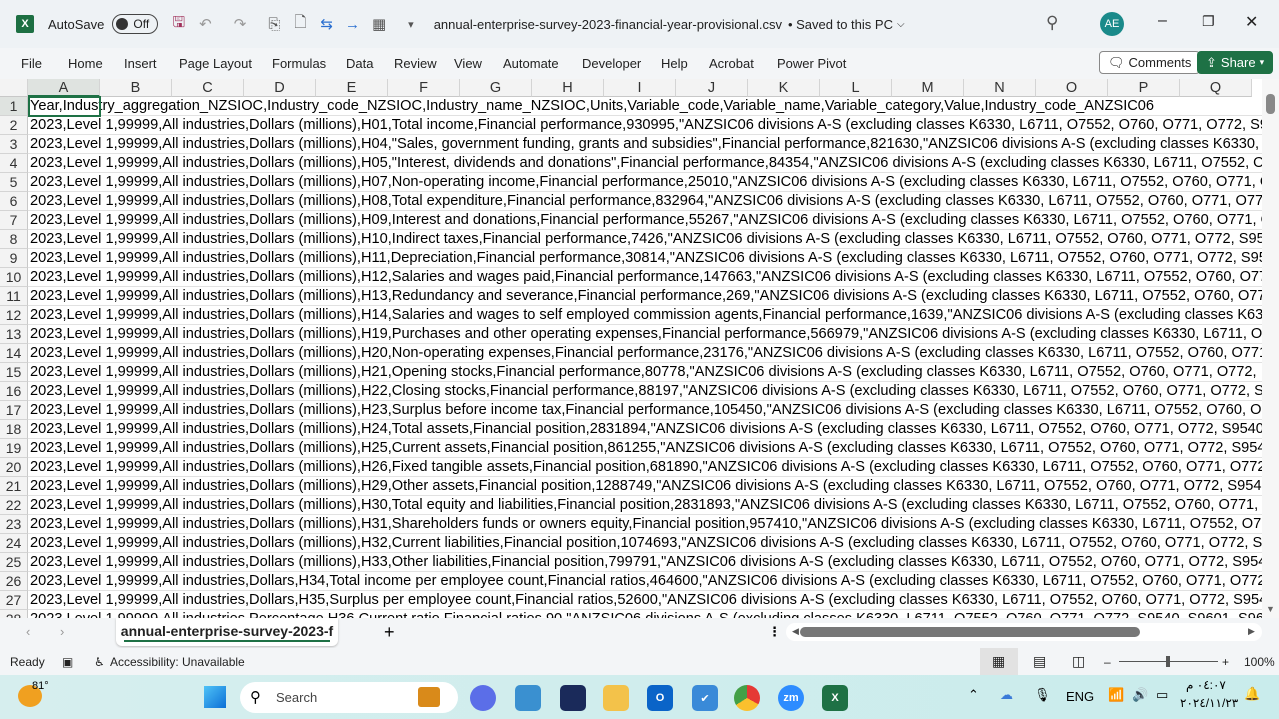 This screenshot has height=719, width=1279. What do you see at coordinates (1042, 695) in the screenshot?
I see `microphone-icon: 🎙` at bounding box center [1042, 695].